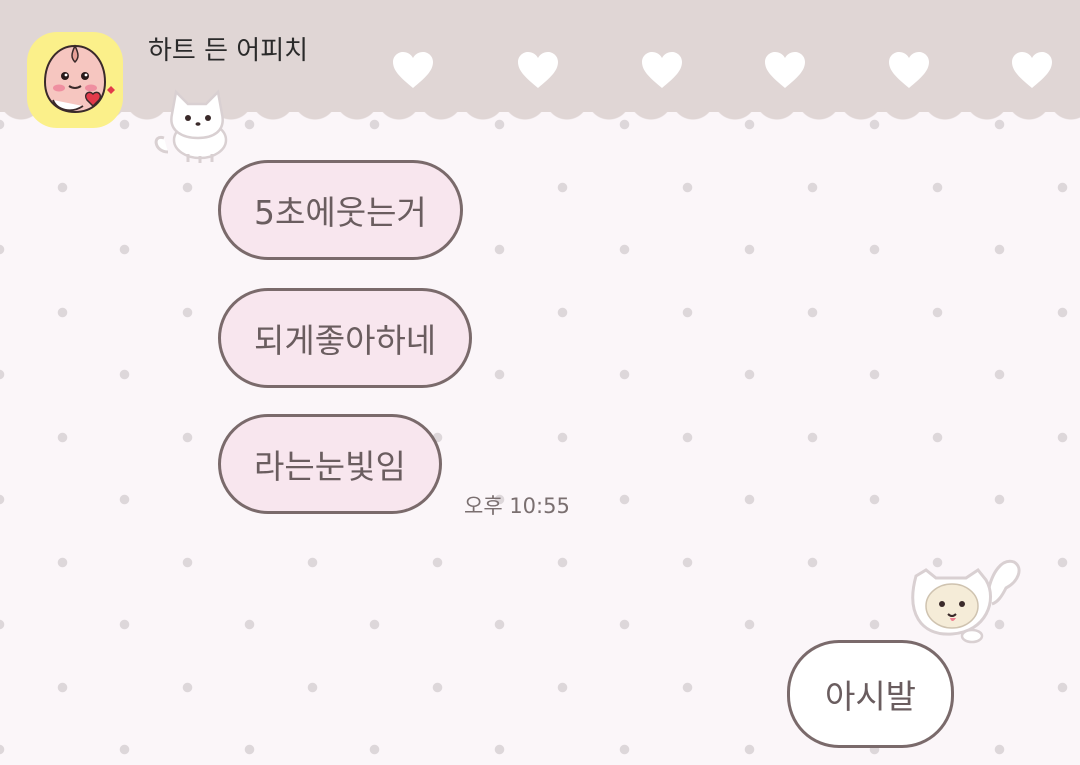 The image size is (1080, 765). I want to click on apeach-with-heart-icon, so click(79, 79).